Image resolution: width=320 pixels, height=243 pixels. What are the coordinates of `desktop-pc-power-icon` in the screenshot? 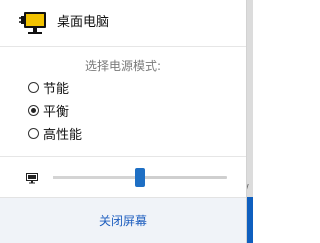 It's located at (34, 26).